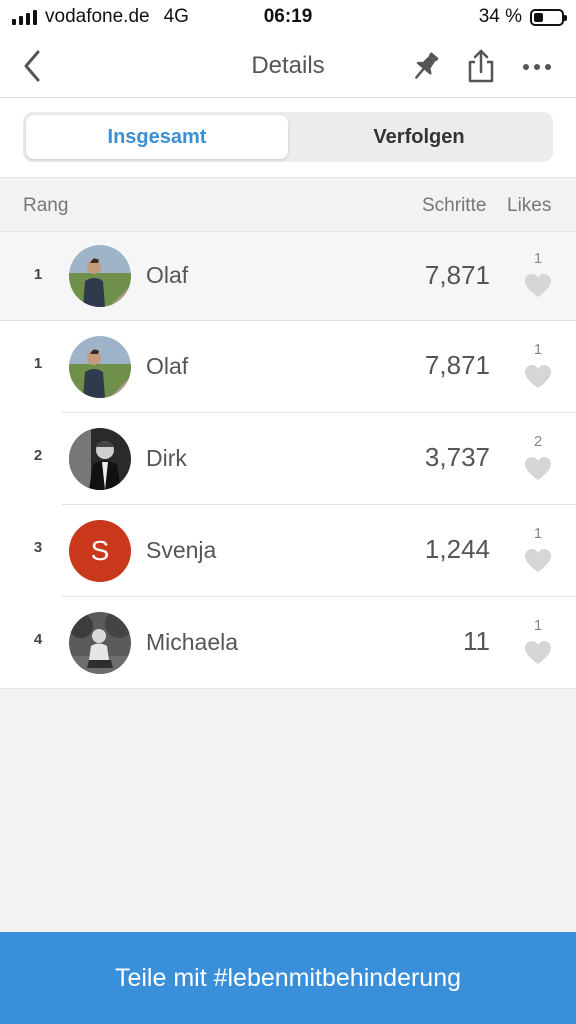 This screenshot has width=576, height=1024. I want to click on avatar: S, so click(100, 551).